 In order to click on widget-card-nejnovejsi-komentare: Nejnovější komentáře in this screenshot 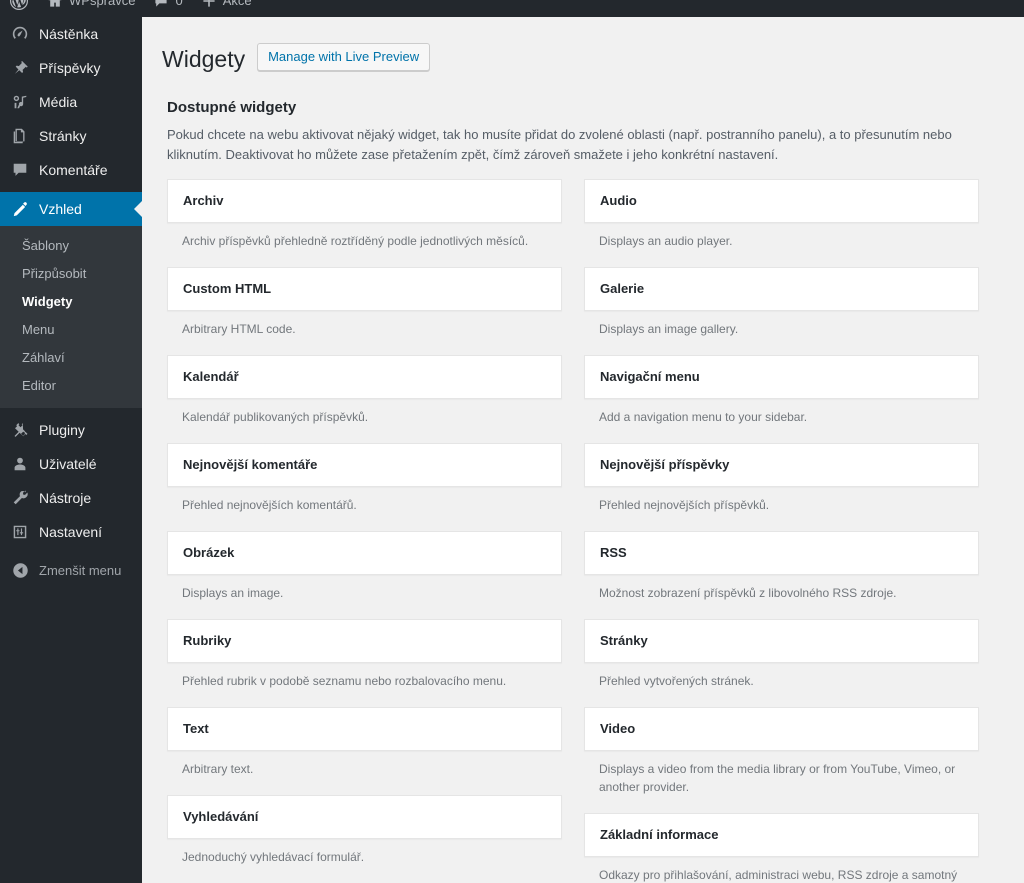, I will do `click(364, 465)`.